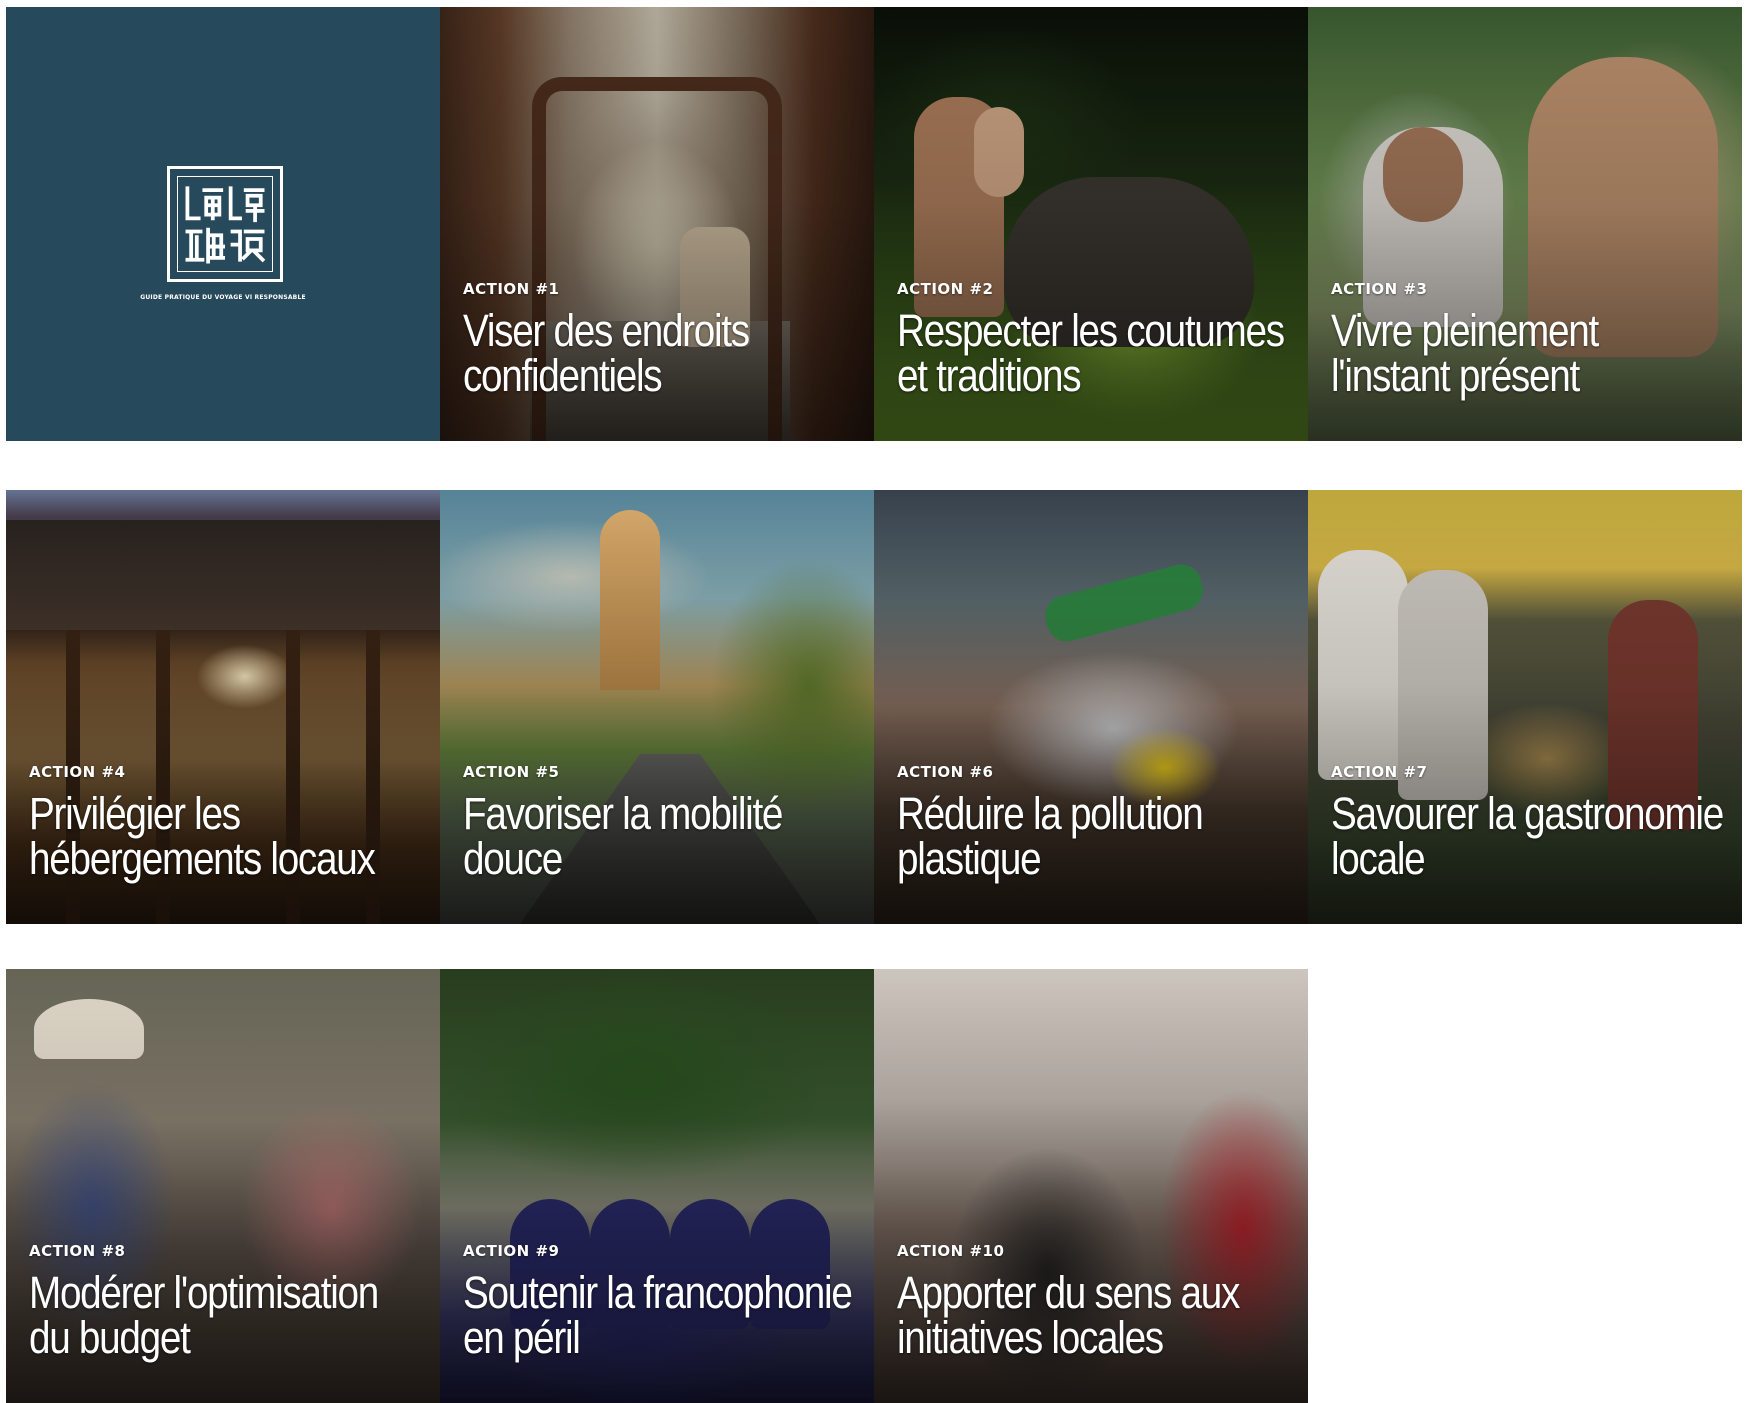  Describe the element at coordinates (660, 353) in the screenshot. I see `action-1-title: Viser des endroits confidentiels` at that location.